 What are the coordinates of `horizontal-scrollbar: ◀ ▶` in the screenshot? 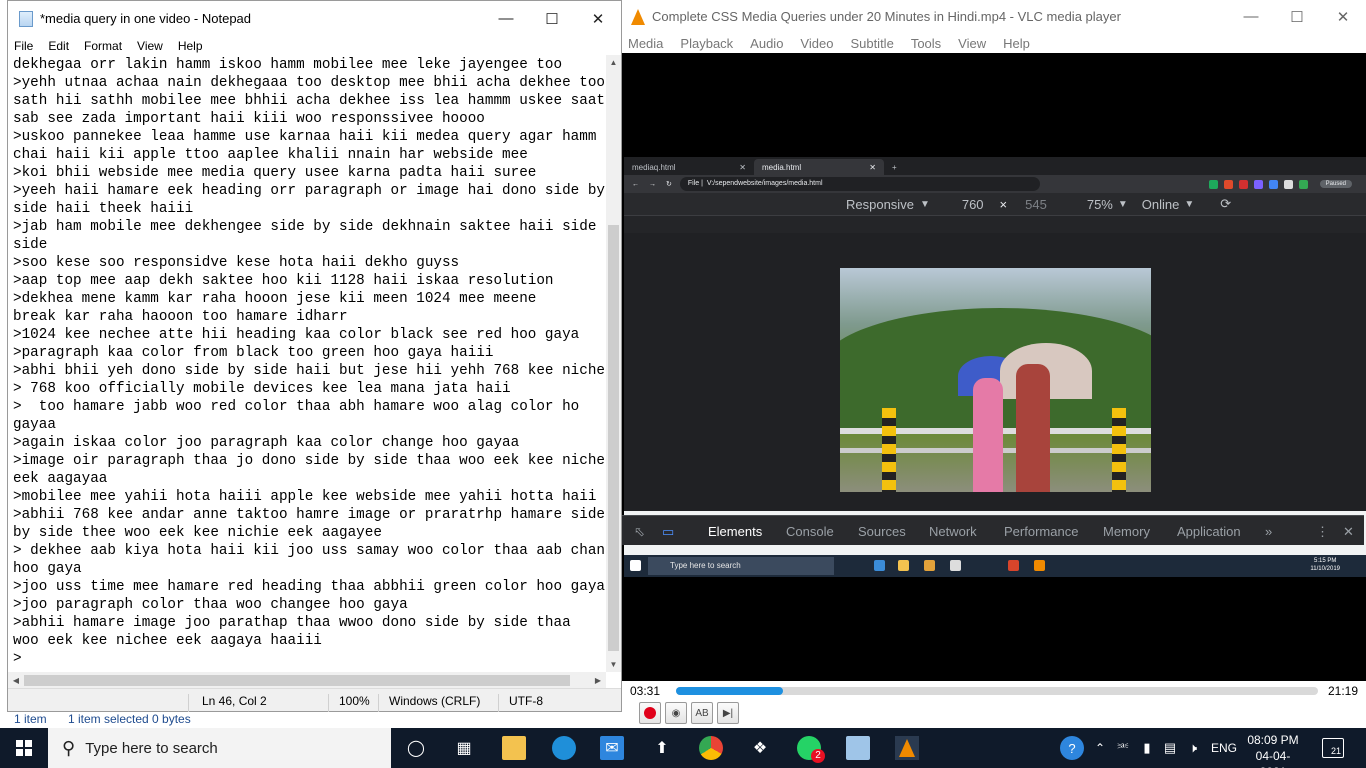 It's located at (307, 680).